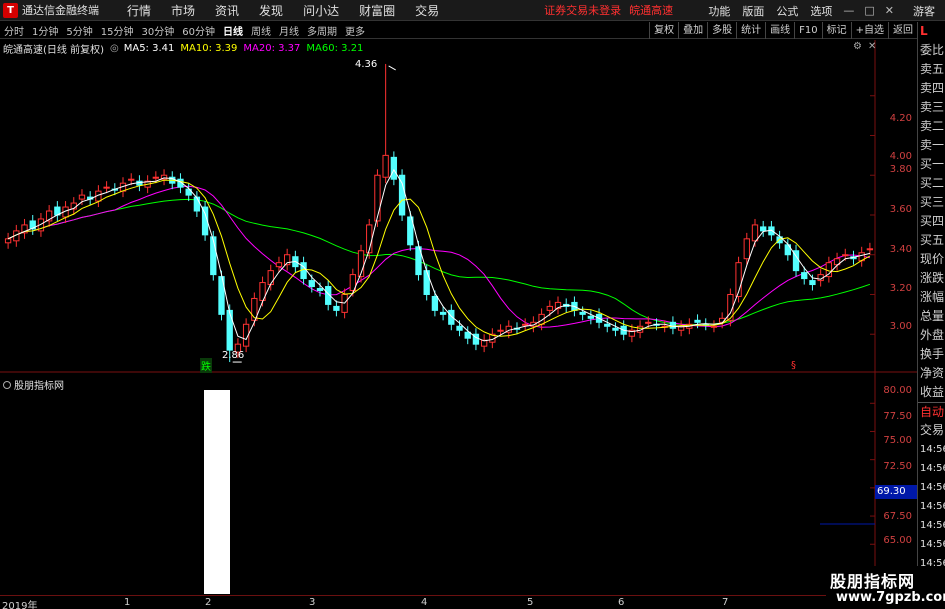  Describe the element at coordinates (932, 164) in the screenshot. I see `quote-field-label: 买一` at that location.